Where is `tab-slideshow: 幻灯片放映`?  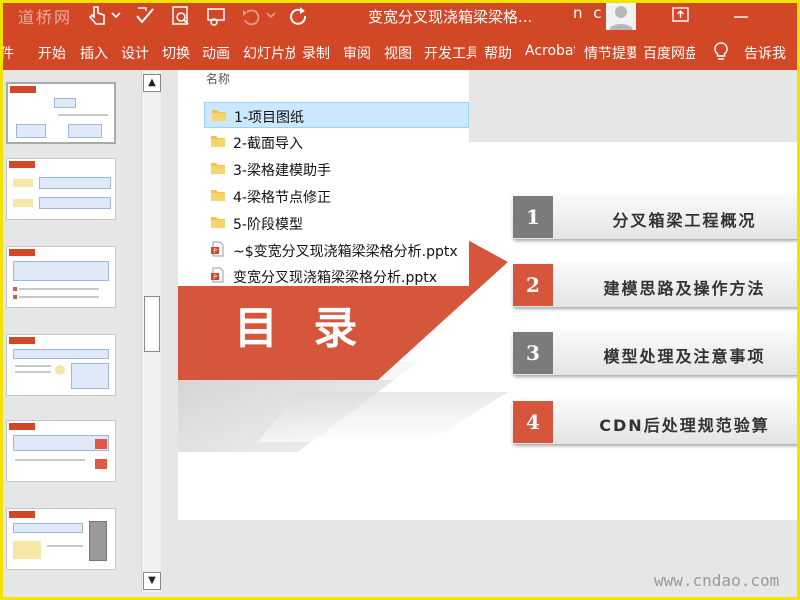
tab-slideshow: 幻灯片放映 is located at coordinates (269, 53).